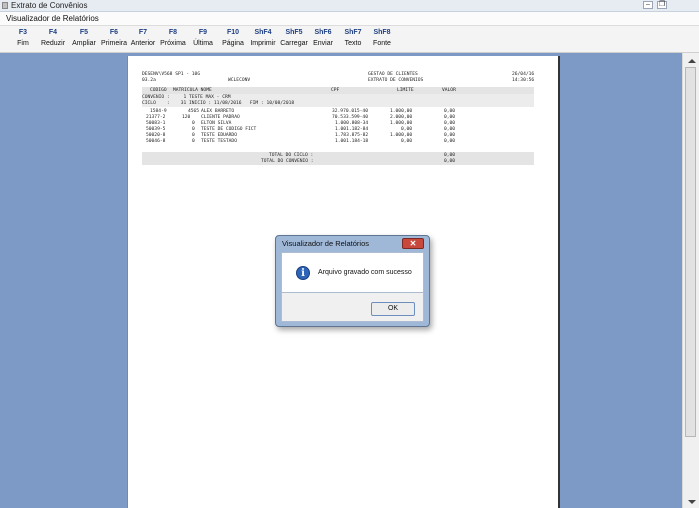 The width and height of the screenshot is (699, 508). What do you see at coordinates (365, 272) in the screenshot?
I see `dialog-message: Arquivo gravado com sucesso` at bounding box center [365, 272].